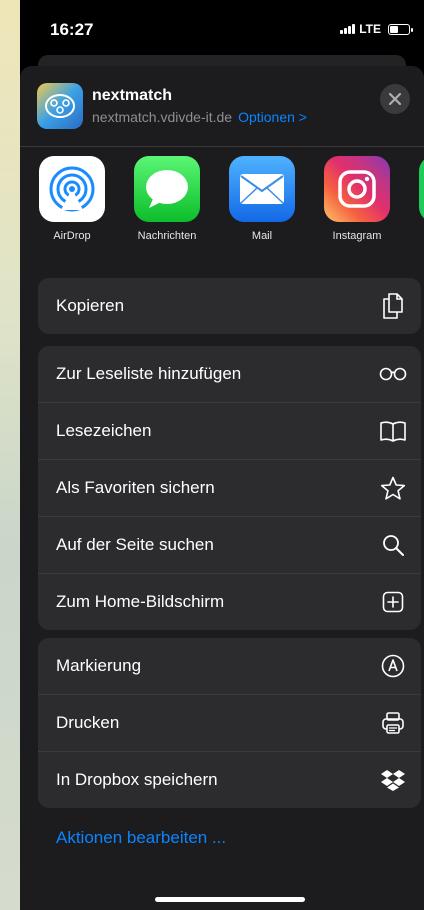  What do you see at coordinates (262, 236) in the screenshot?
I see `share-target-label: Mail` at bounding box center [262, 236].